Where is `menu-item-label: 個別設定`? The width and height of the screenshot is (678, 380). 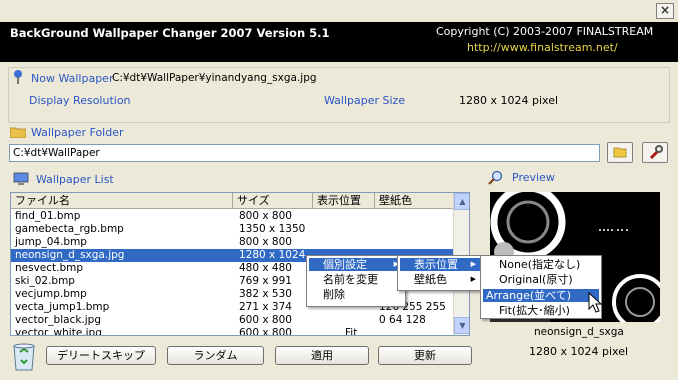
menu-item-label: 個別設定 is located at coordinates (345, 264).